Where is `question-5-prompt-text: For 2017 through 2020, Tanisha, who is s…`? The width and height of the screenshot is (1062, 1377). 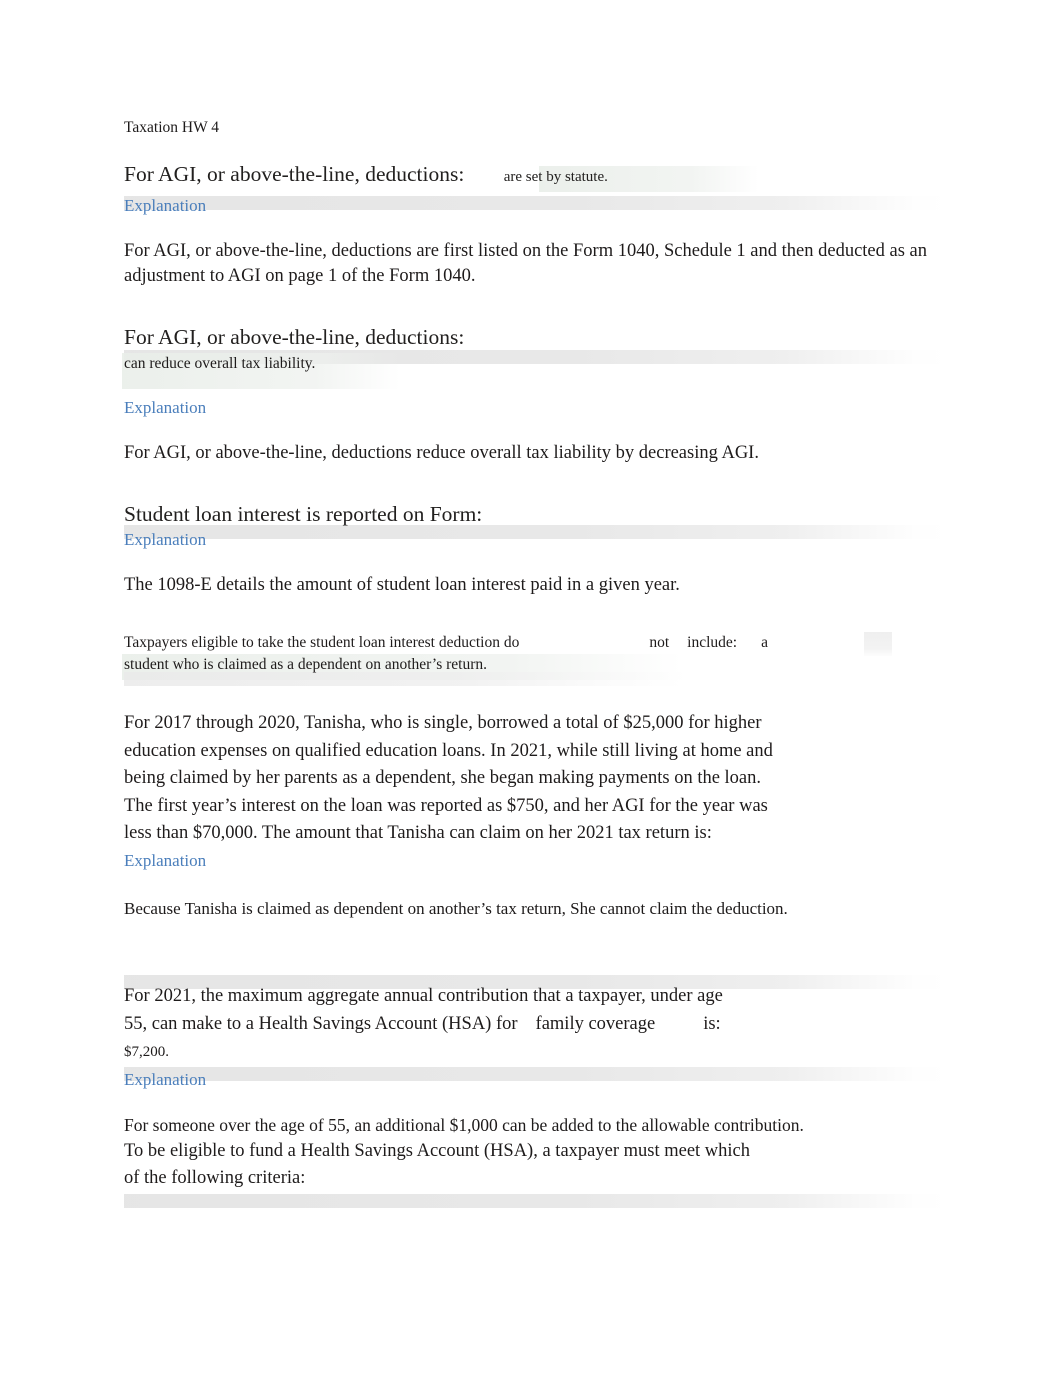
question-5-prompt-text: For 2017 through 2020, Tanisha, who is s… is located at coordinates (448, 778).